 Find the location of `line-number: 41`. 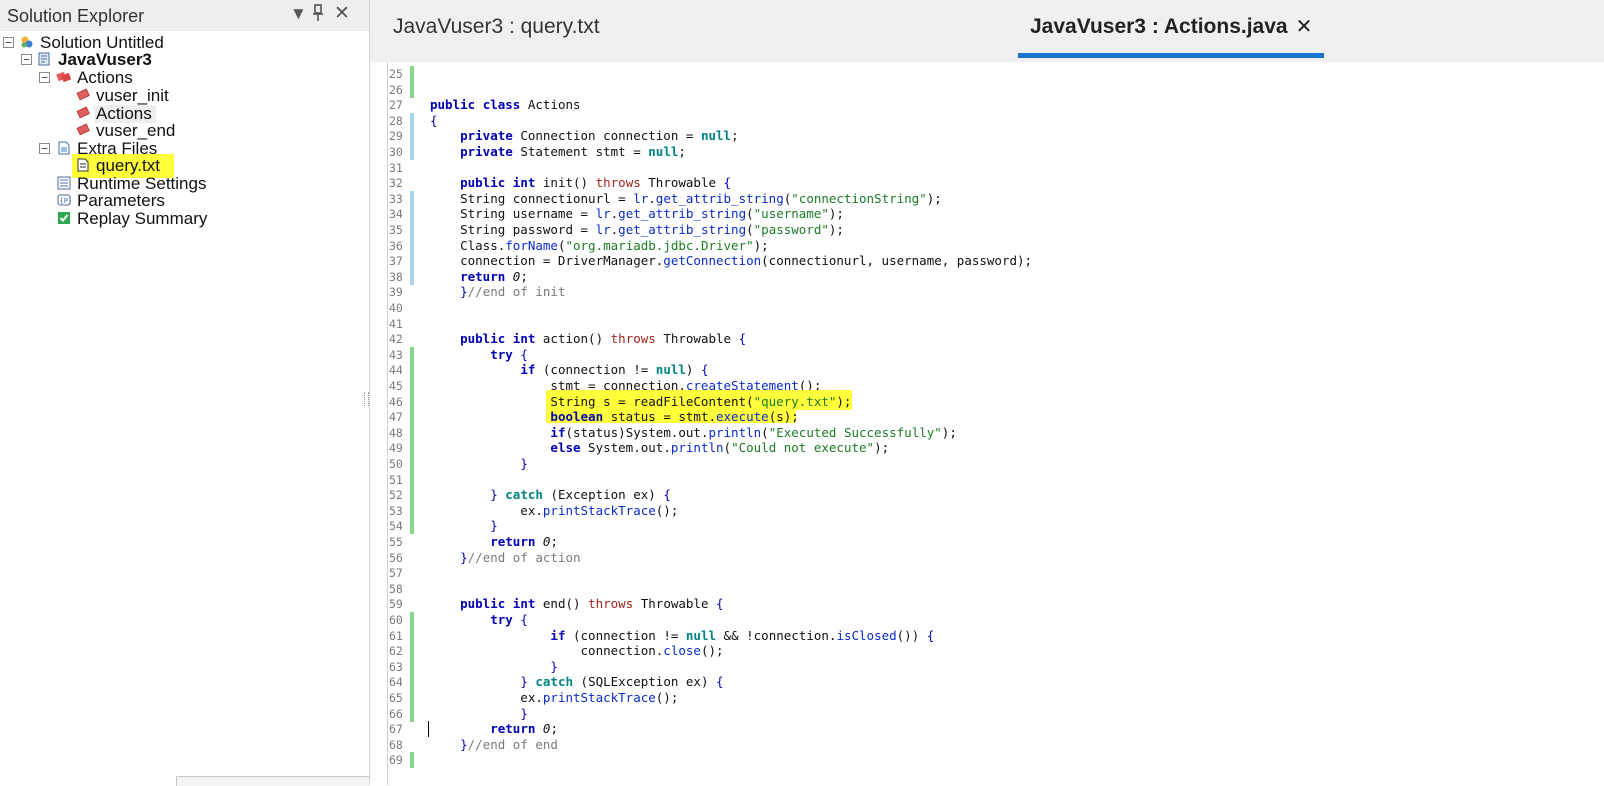

line-number: 41 is located at coordinates (396, 323).